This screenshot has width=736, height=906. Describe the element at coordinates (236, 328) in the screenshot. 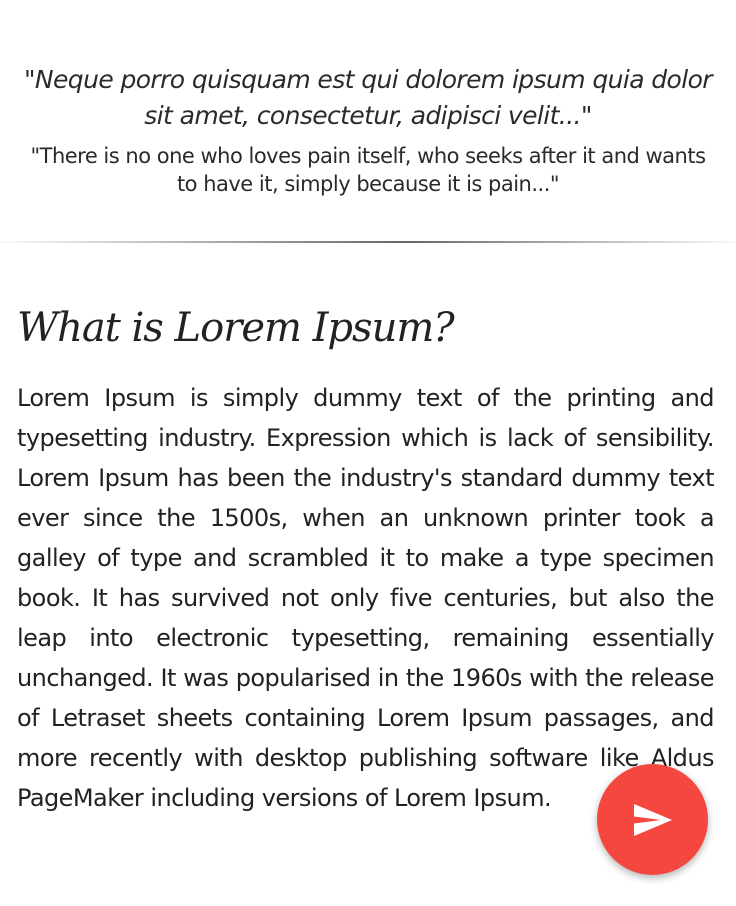

I see `section-heading: What is Lorem Ipsum?` at that location.